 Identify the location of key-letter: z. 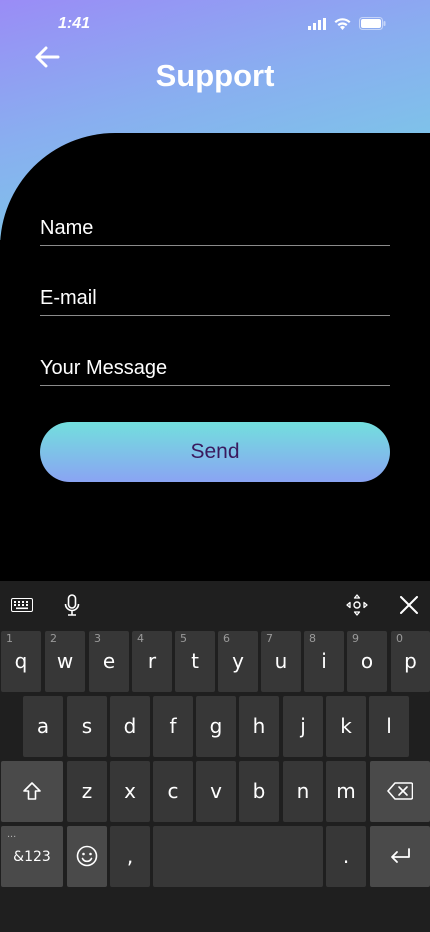
(87, 791).